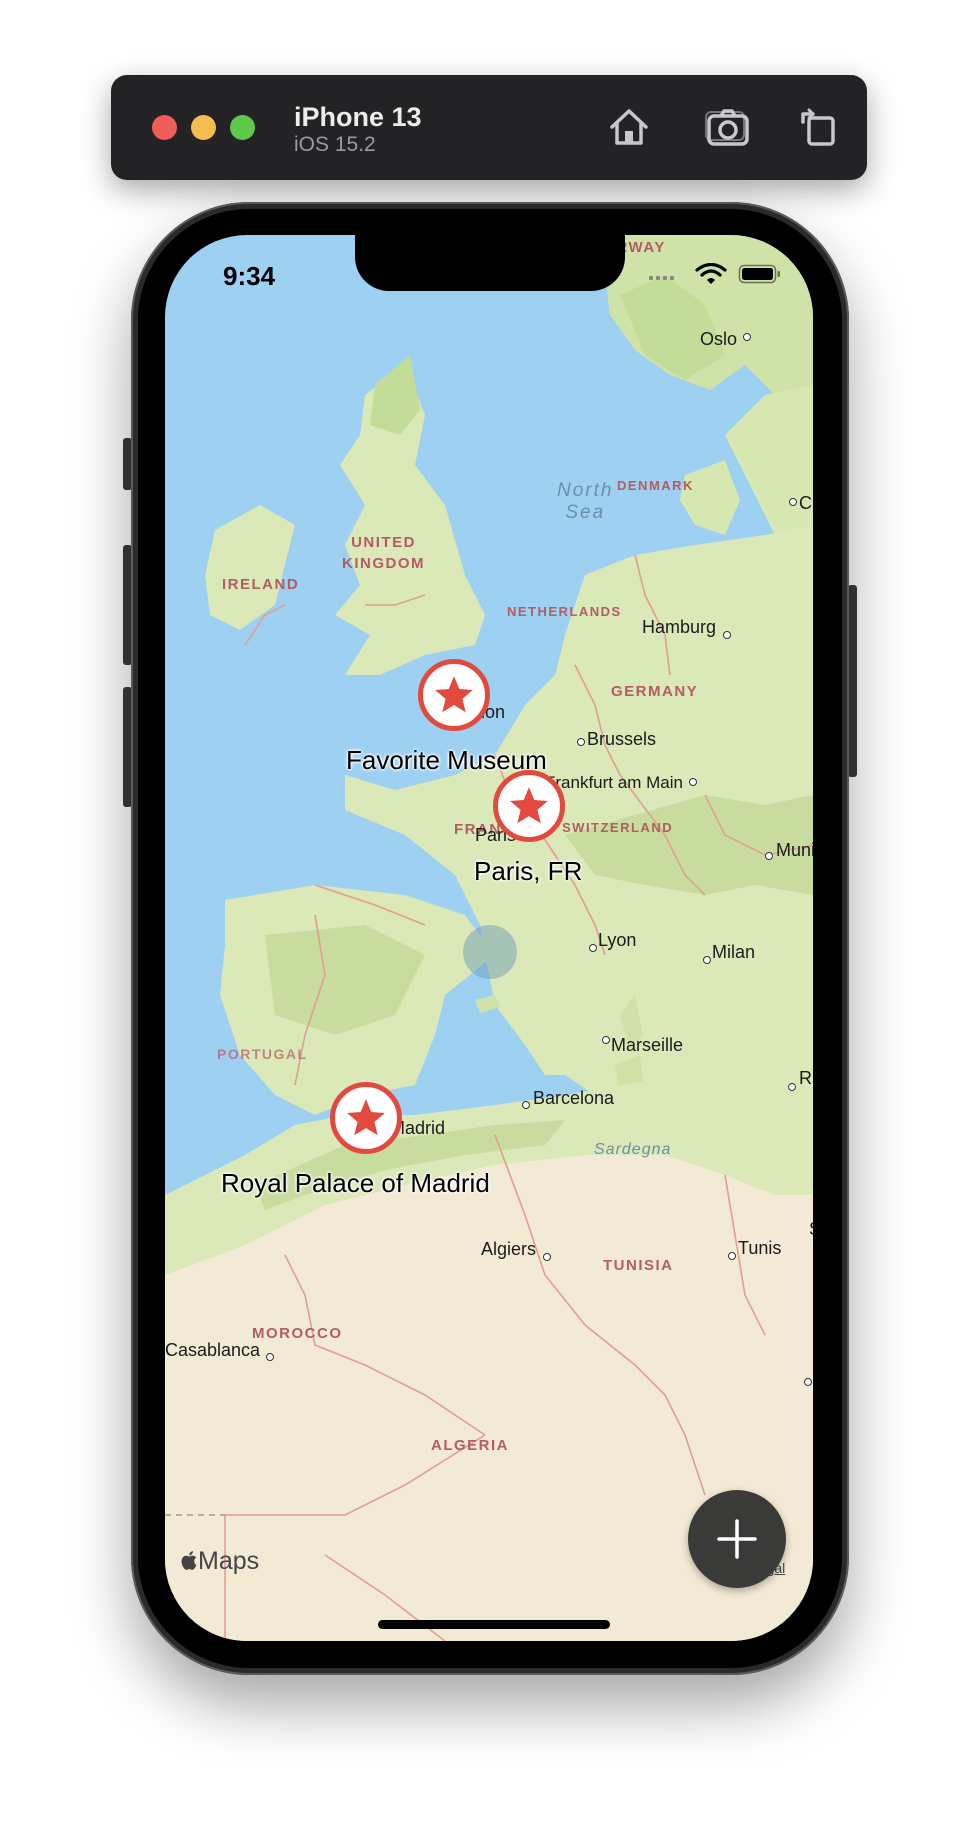 The image size is (978, 1826). I want to click on city-label-tunis: Tunis, so click(760, 1248).